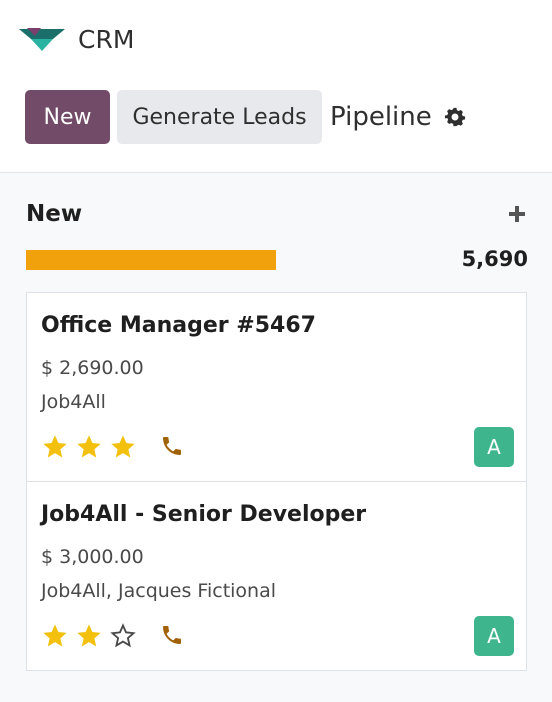  Describe the element at coordinates (494, 259) in the screenshot. I see `column-total: 5,690` at that location.